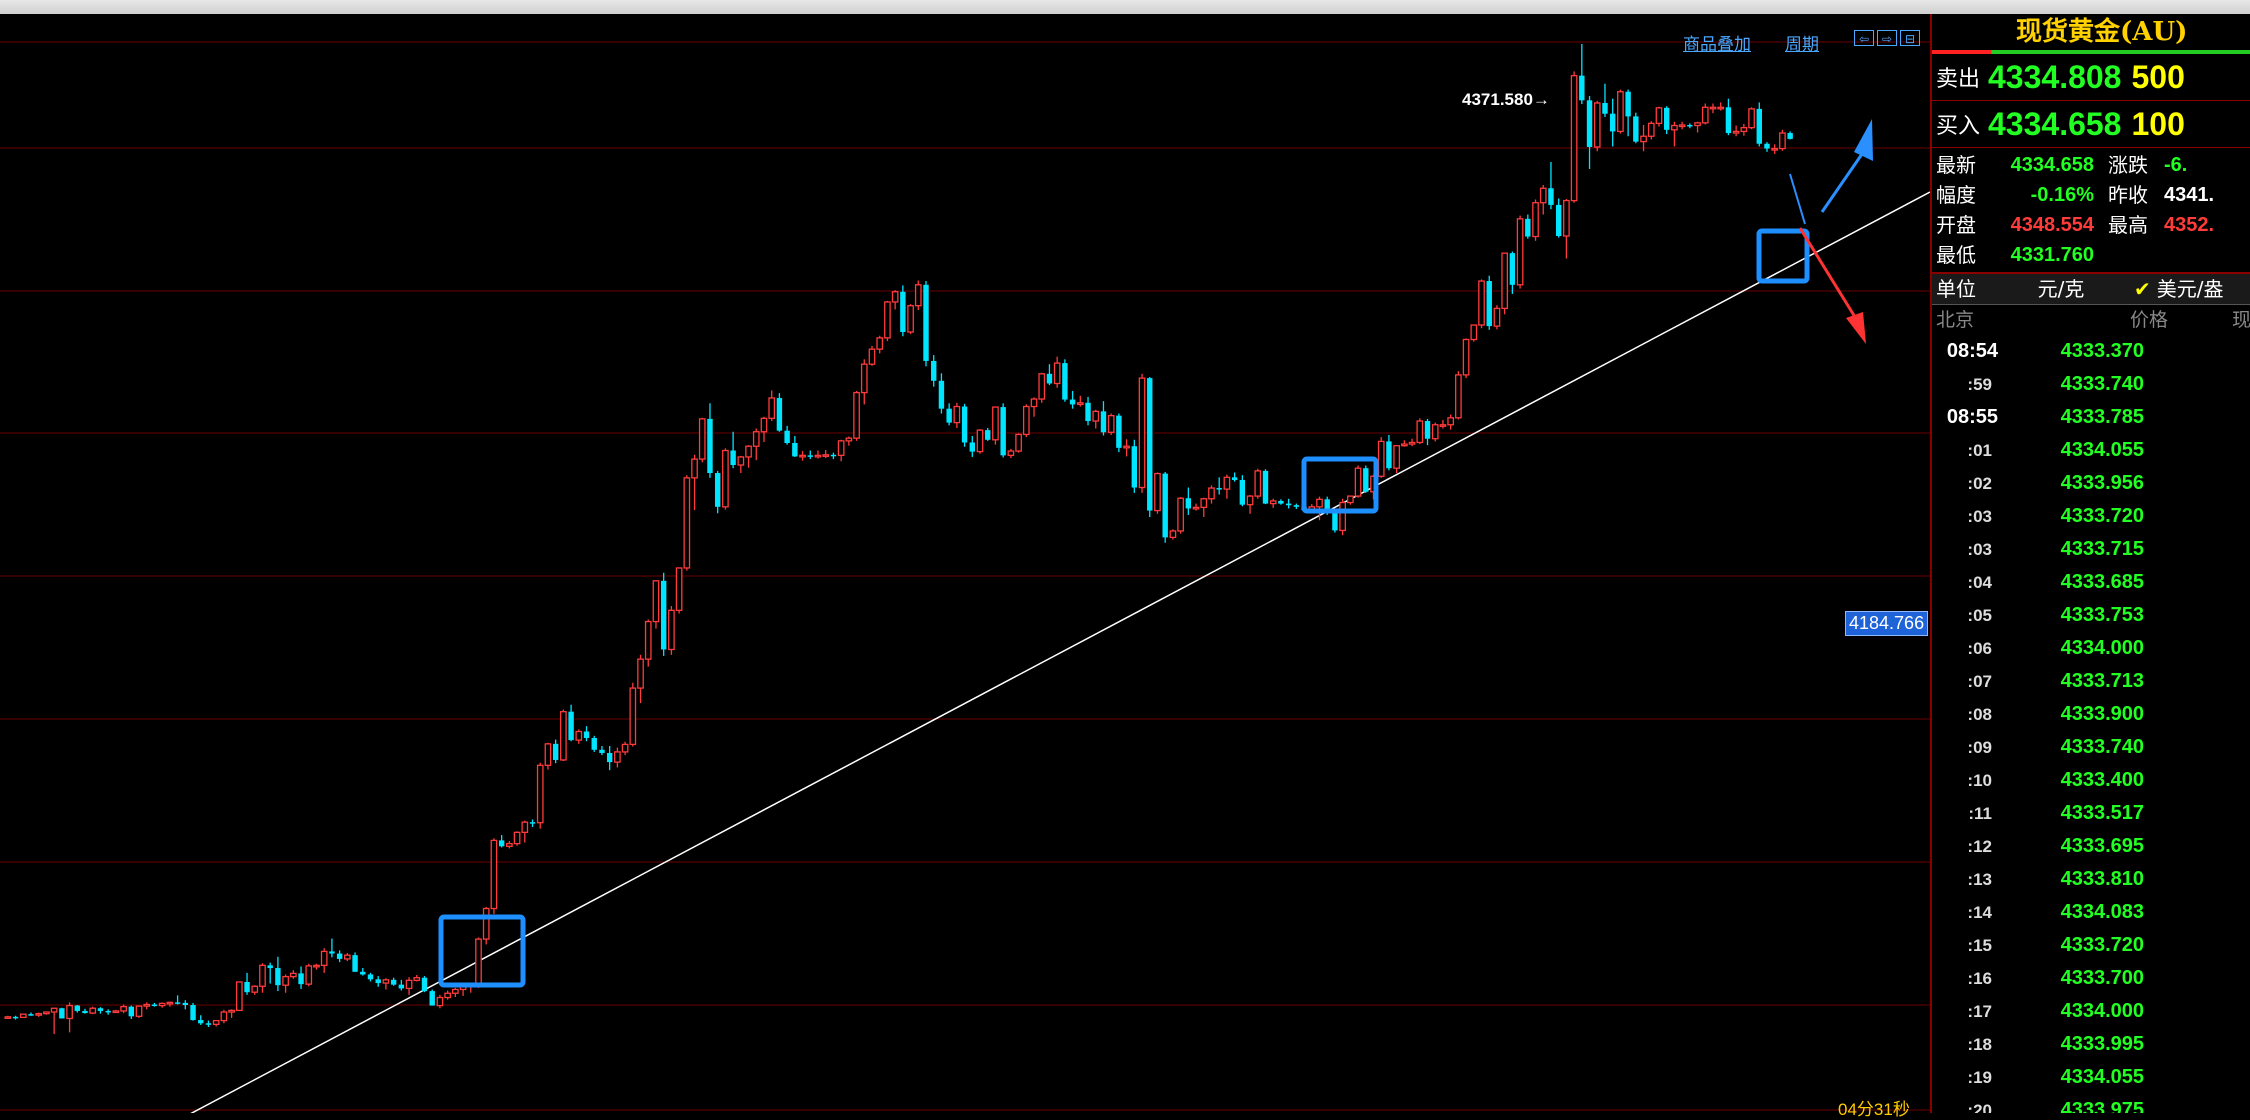 This screenshot has height=1120, width=2250. What do you see at coordinates (2091, 124) in the screenshot?
I see `buy-quote-row: 买入 4334.658 100` at bounding box center [2091, 124].